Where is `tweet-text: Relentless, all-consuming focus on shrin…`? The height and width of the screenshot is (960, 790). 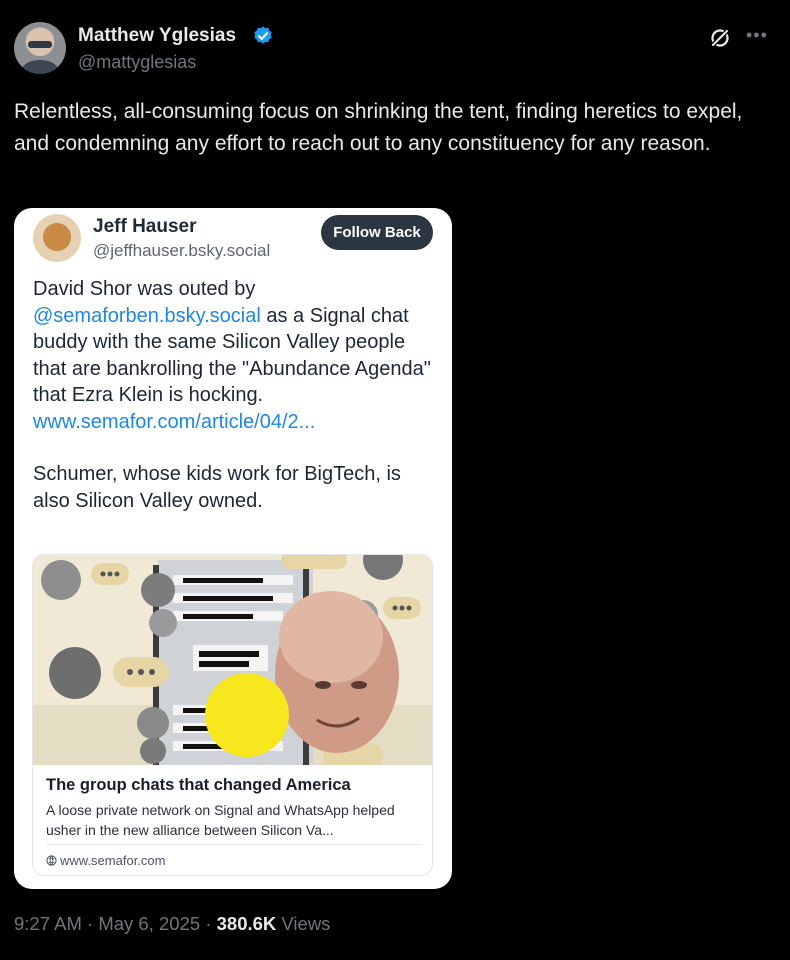 tweet-text: Relentless, all-consuming focus on shrin… is located at coordinates (378, 127).